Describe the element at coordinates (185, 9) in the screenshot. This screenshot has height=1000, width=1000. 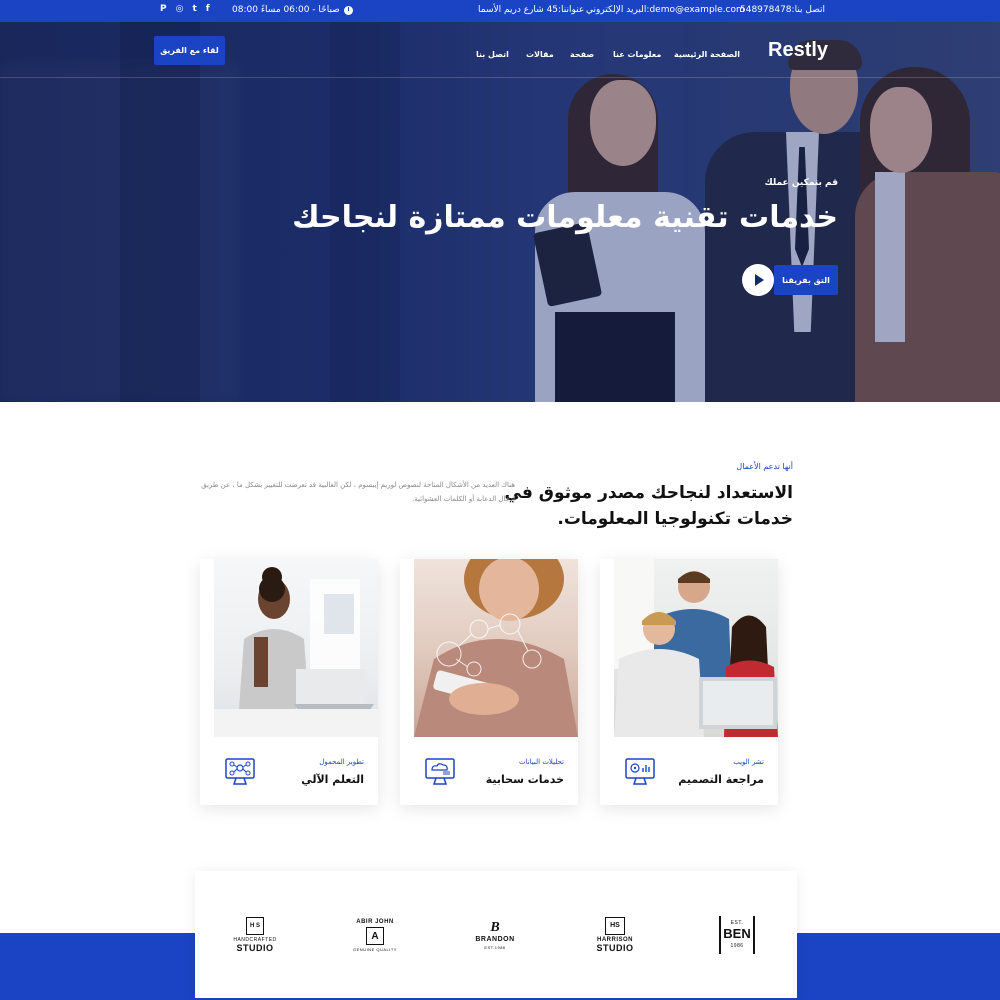
I see `social-links: P ◎ t f` at that location.